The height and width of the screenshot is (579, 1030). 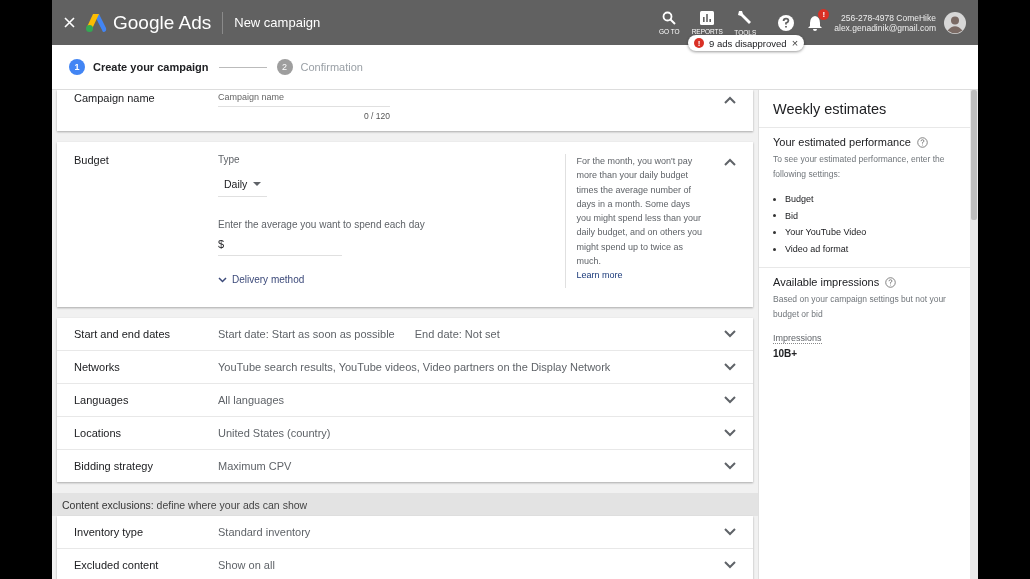 What do you see at coordinates (859, 167) in the screenshot?
I see `description: To see your estimated performance, enter the following settings:` at bounding box center [859, 167].